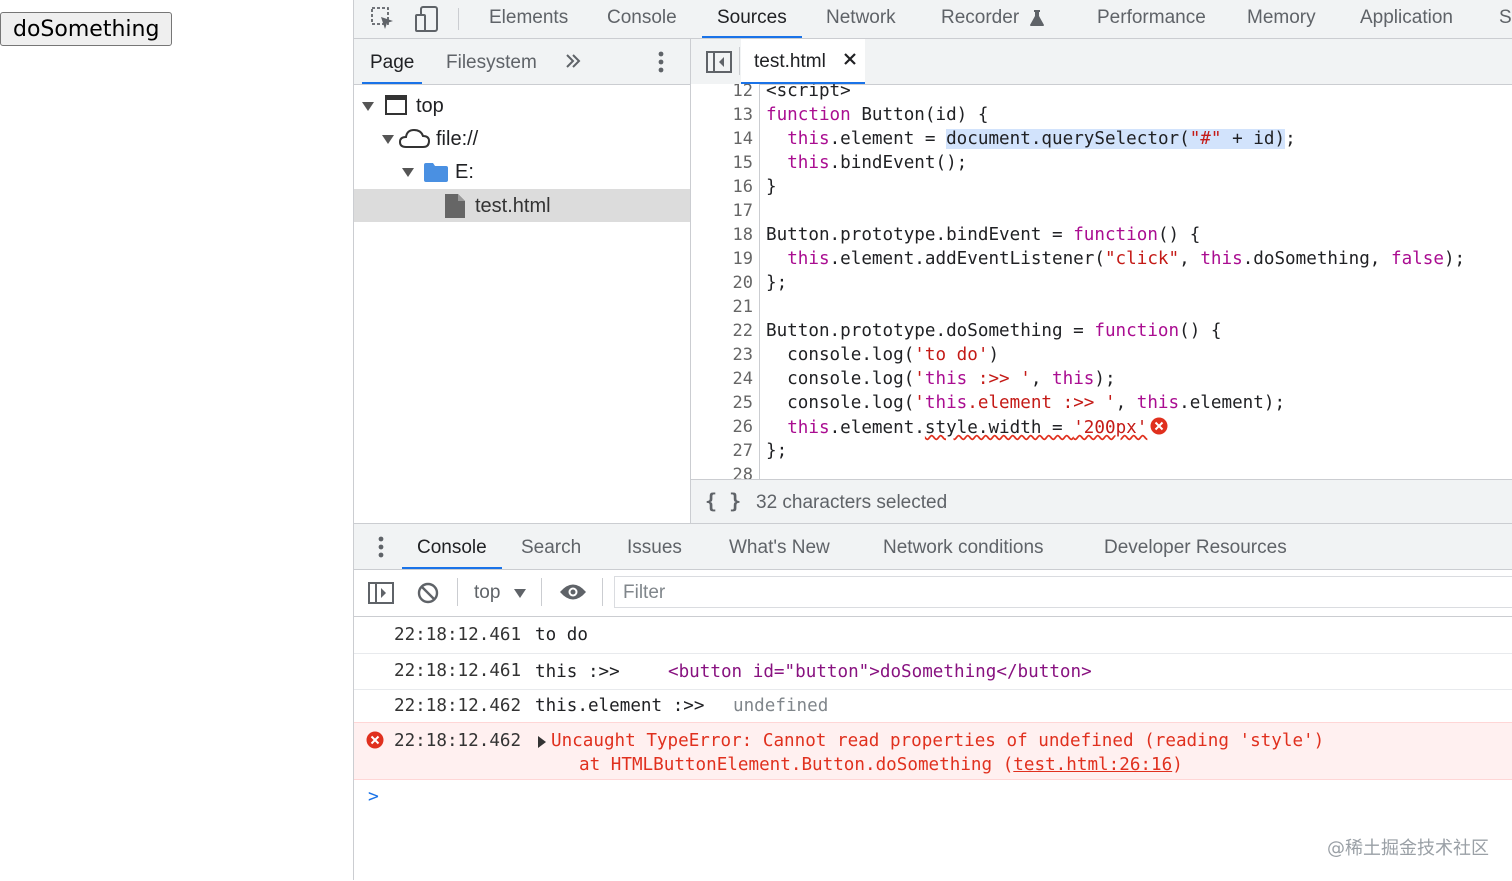  Describe the element at coordinates (743, 211) in the screenshot. I see `line-number: 17` at that location.